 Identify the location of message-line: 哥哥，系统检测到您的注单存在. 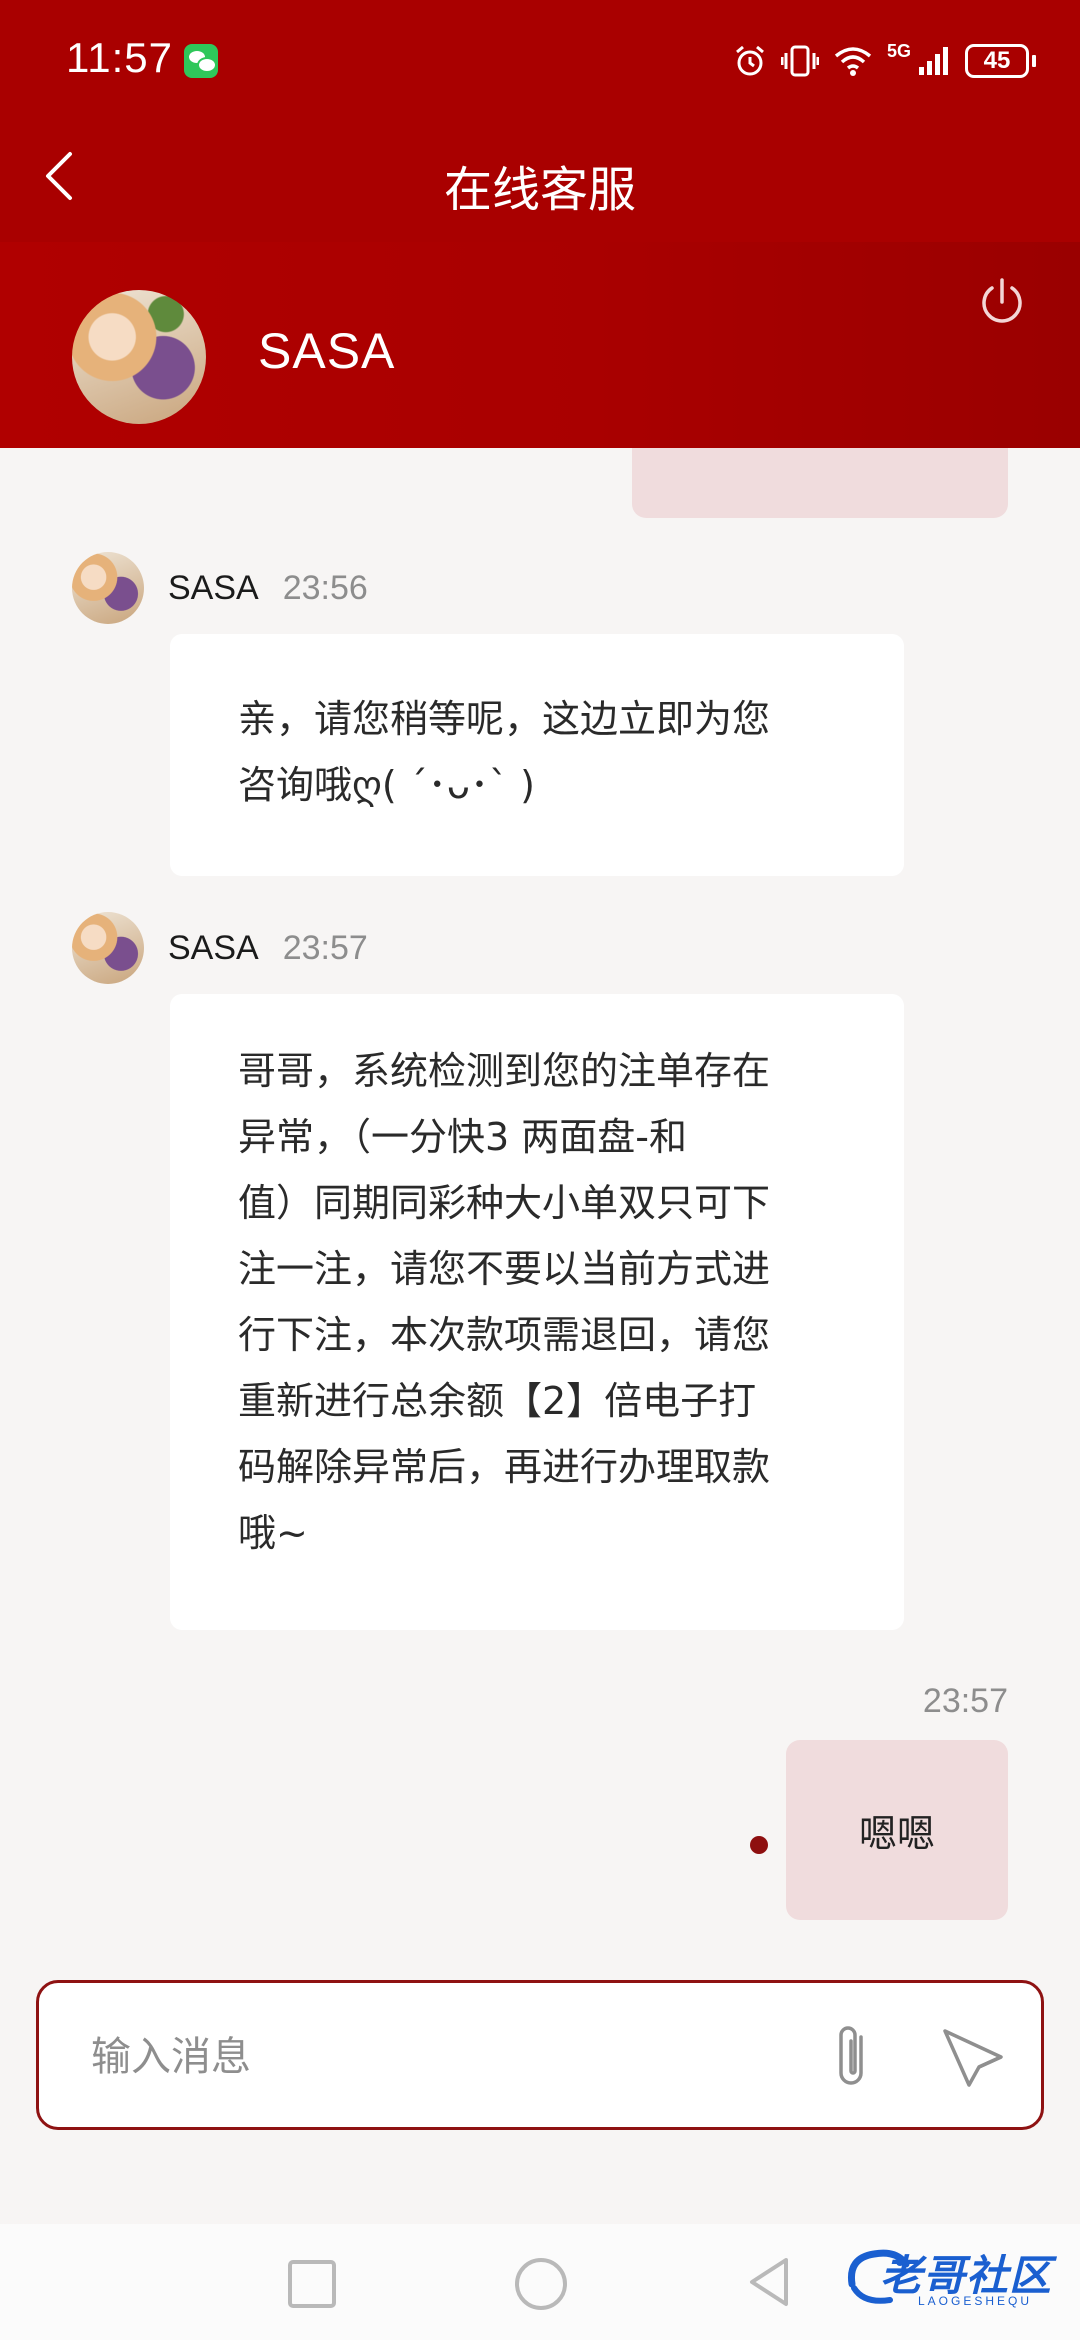
(504, 1071).